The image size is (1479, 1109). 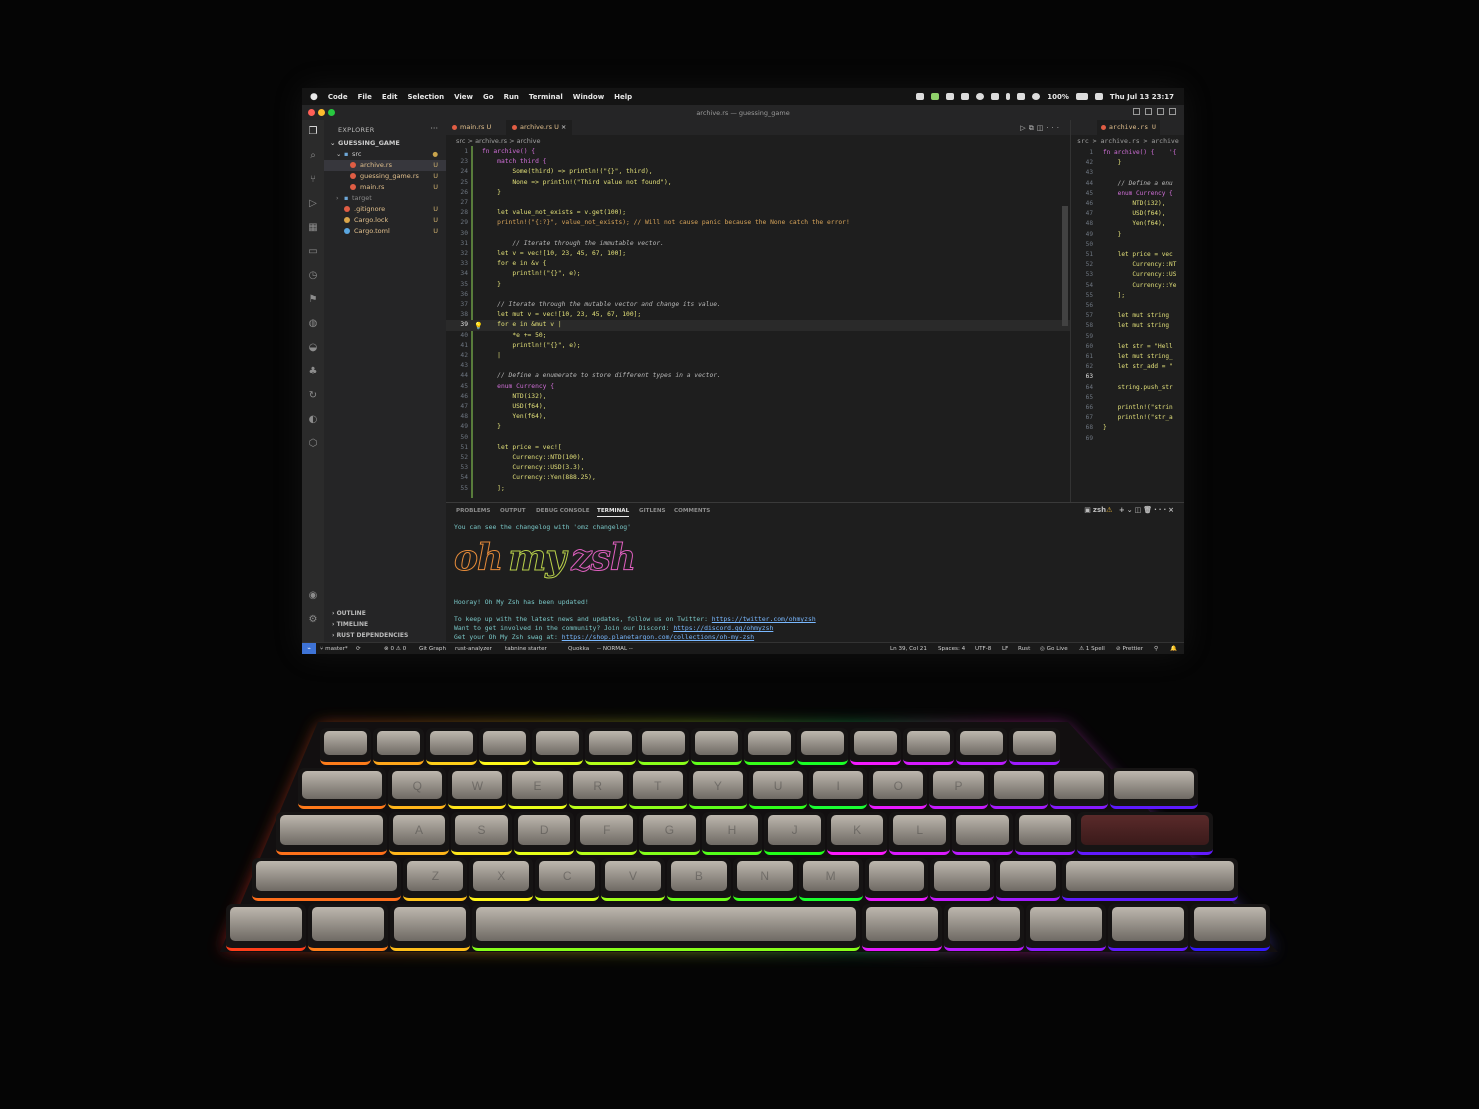 I want to click on key-z: Z, so click(x=435, y=879).